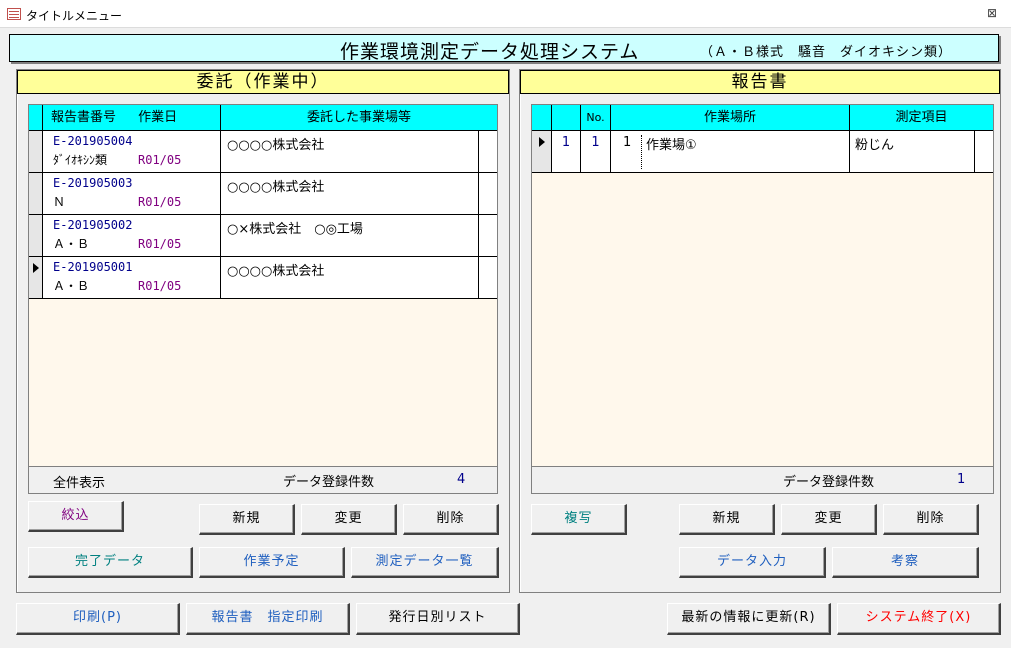 The image size is (1011, 648). What do you see at coordinates (727, 519) in the screenshot?
I see `new-report-button: 新規` at bounding box center [727, 519].